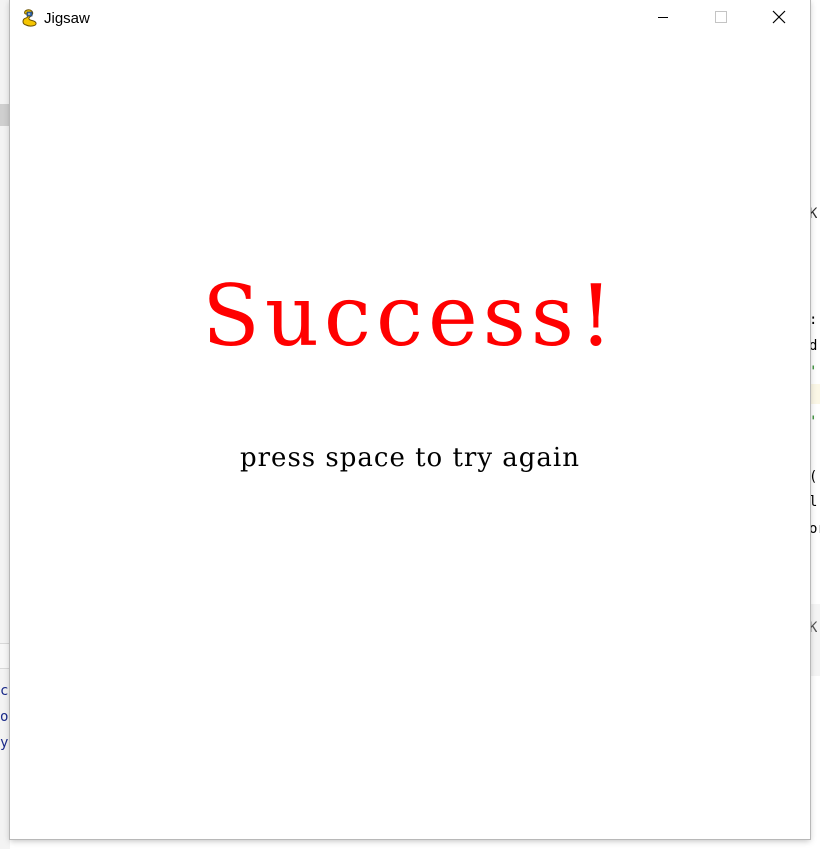 This screenshot has height=849, width=820. Describe the element at coordinates (813, 477) in the screenshot. I see `background-code-fragment: (` at that location.